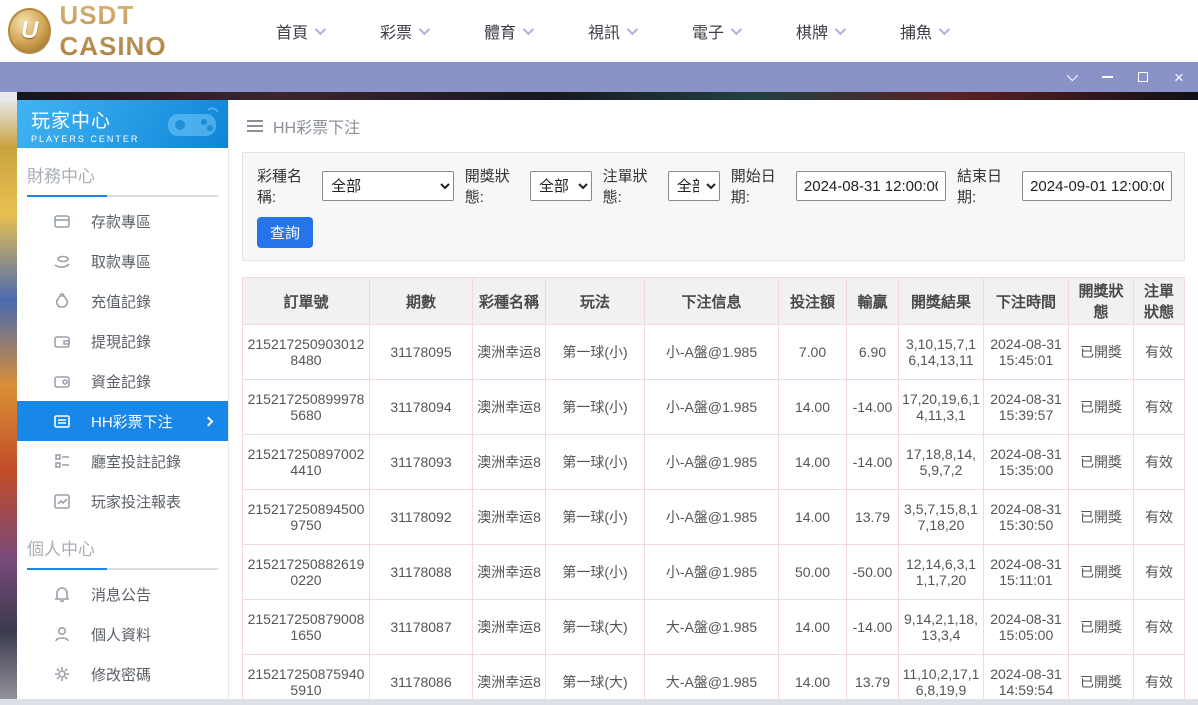 The width and height of the screenshot is (1198, 705). I want to click on table-cell: 17,18,8,14,5,9,7,2, so click(941, 462).